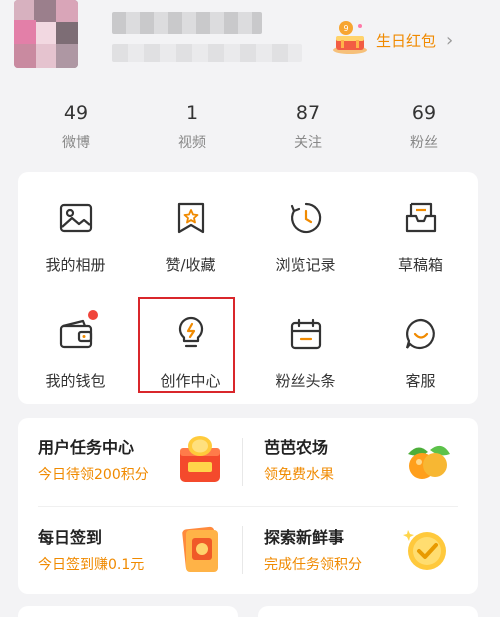 This screenshot has height=617, width=500. I want to click on profile-stats: 49 微博 1 视频 87 关注 69 粉丝, so click(250, 130).